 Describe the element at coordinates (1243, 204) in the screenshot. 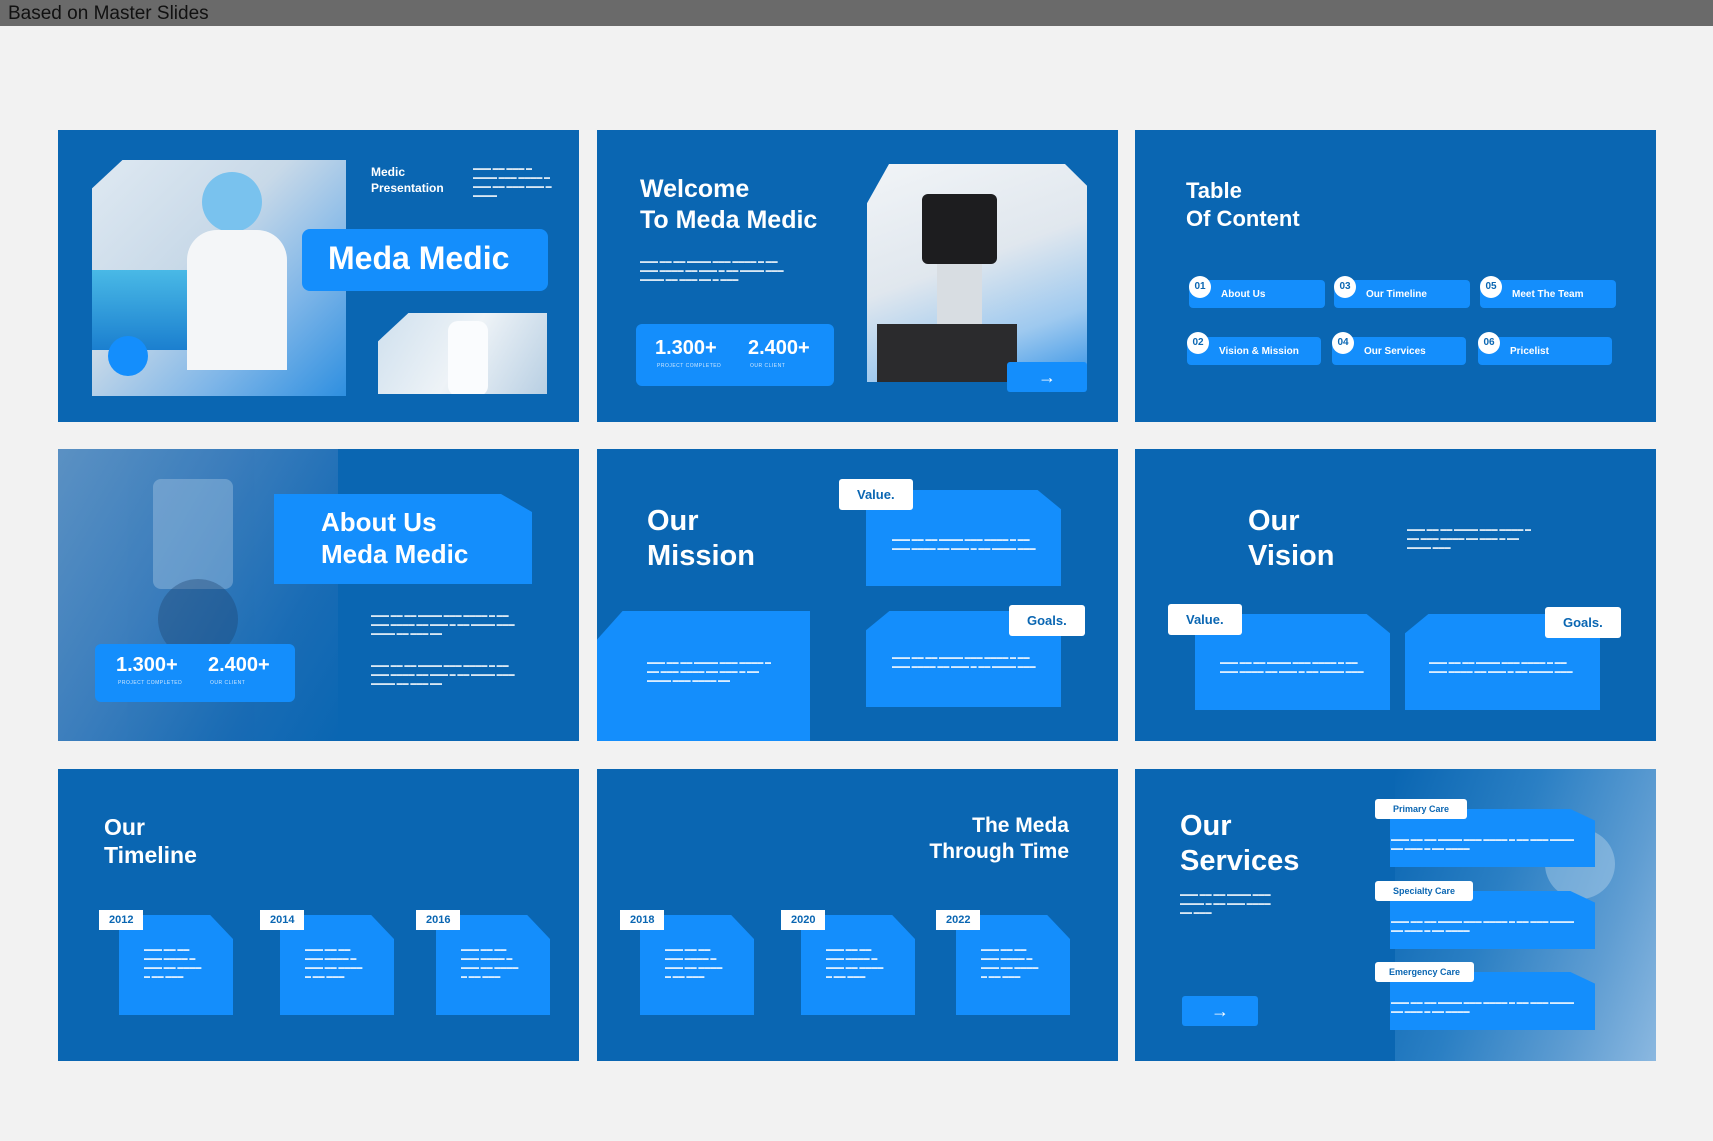

I see `slide-title: Table Of Content` at that location.